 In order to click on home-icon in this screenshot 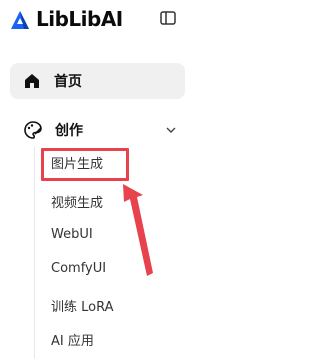, I will do `click(32, 81)`.